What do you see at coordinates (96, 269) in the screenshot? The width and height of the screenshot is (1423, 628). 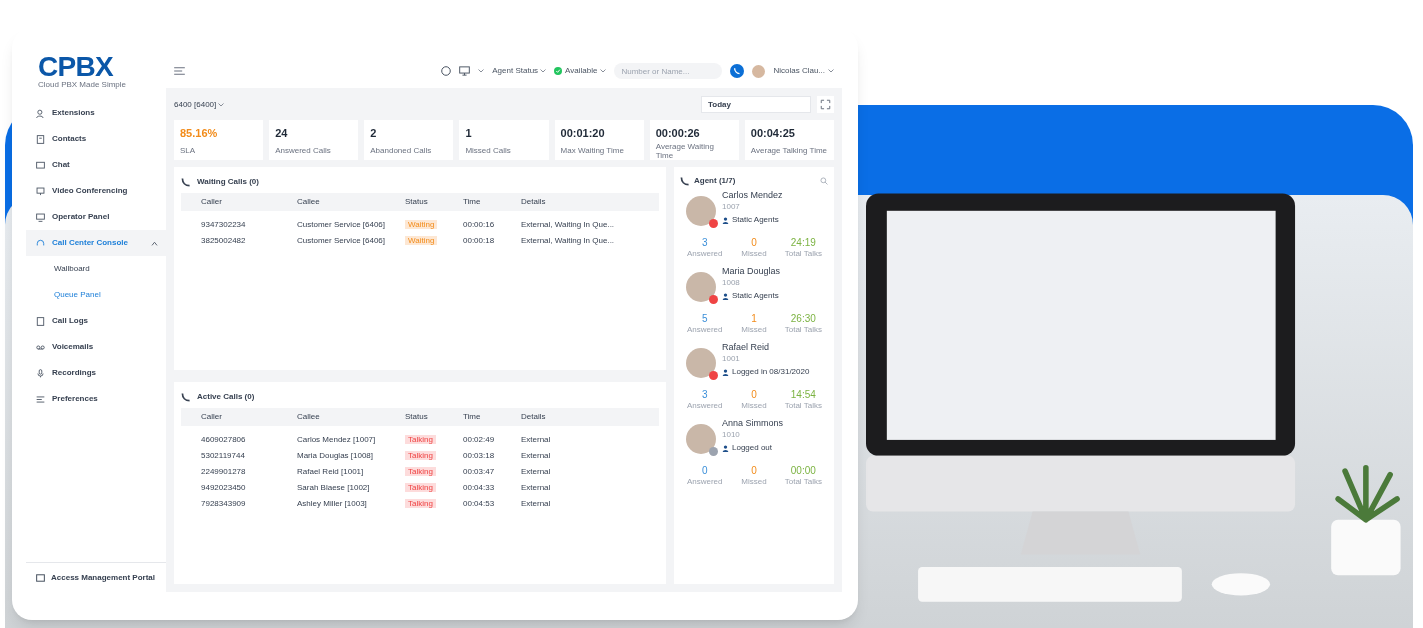 I see `sidebar-subitem: Wallboard` at bounding box center [96, 269].